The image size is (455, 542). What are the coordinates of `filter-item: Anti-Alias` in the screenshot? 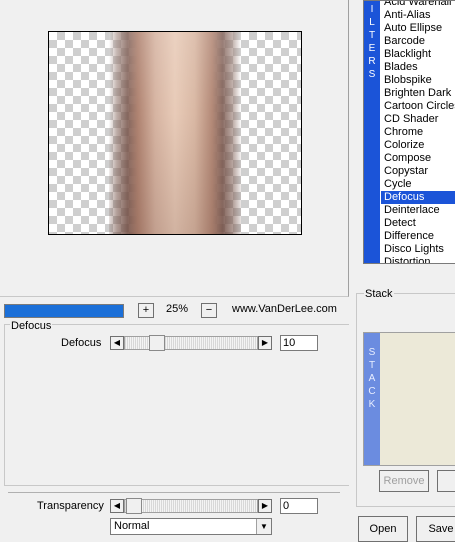 It's located at (418, 15).